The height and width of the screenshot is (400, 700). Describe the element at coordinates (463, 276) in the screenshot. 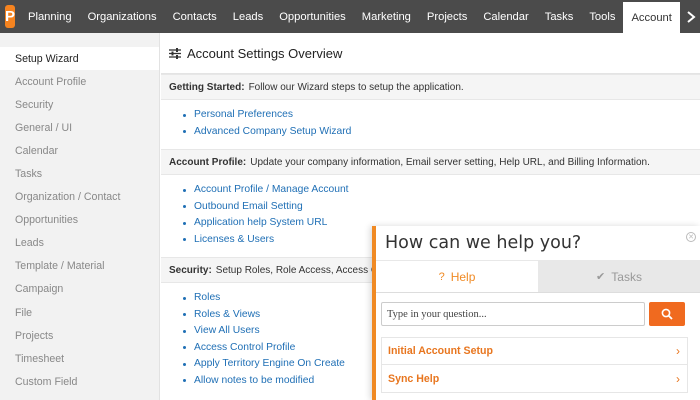

I see `tab-label: Help` at that location.